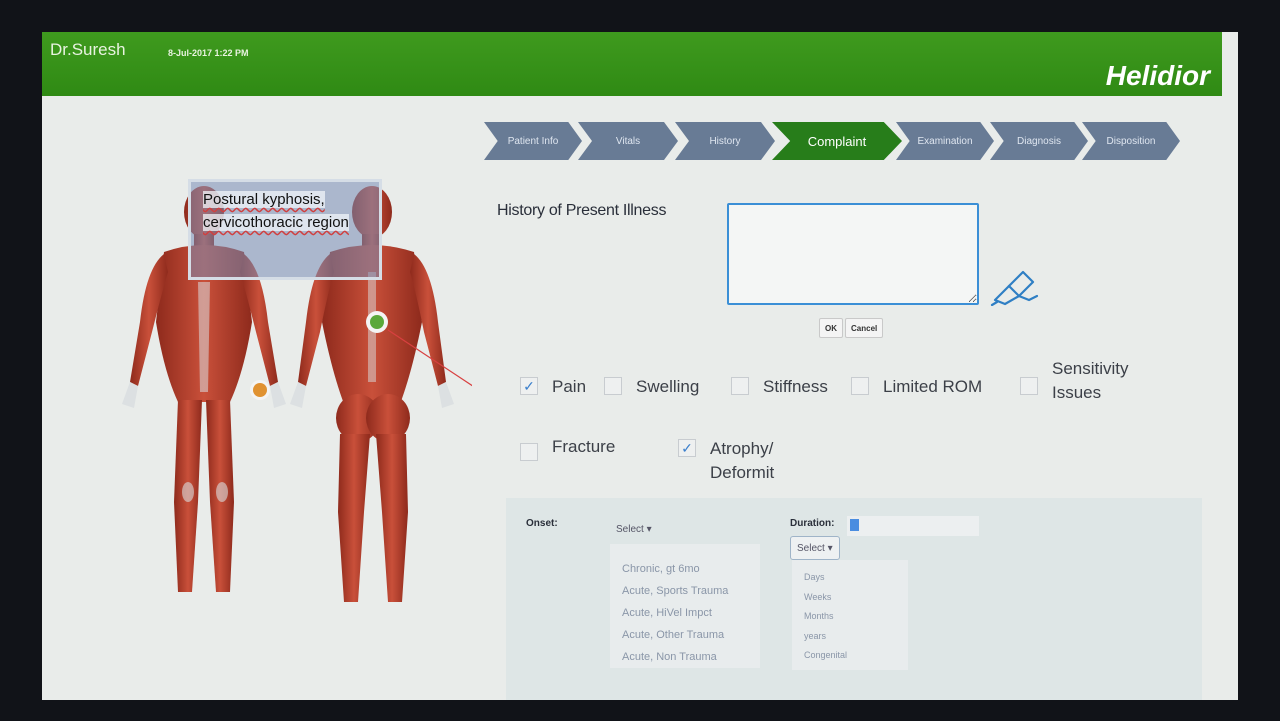 This screenshot has width=1280, height=721. What do you see at coordinates (1086, 381) in the screenshot?
I see `checkbox-sensitivity-issues: Sensitivity Issues` at bounding box center [1086, 381].